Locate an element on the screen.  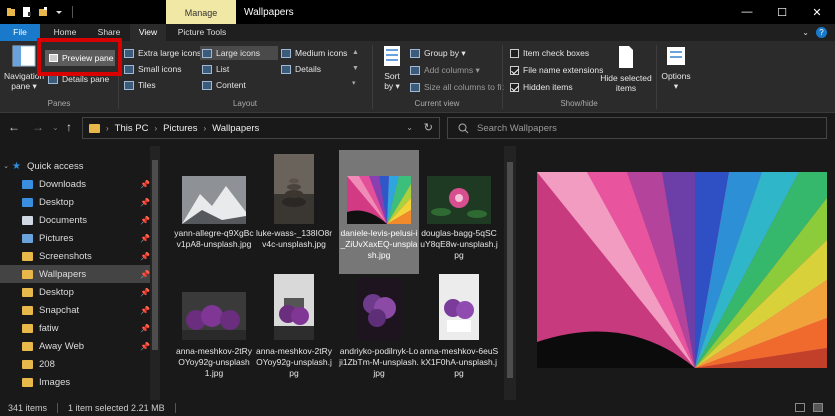
help-icon: ? is located at coordinates (821, 32).